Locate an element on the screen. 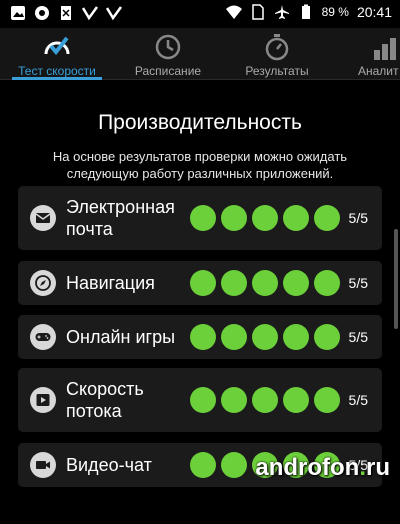  row-navigation: Навигация 5/5 is located at coordinates (200, 283).